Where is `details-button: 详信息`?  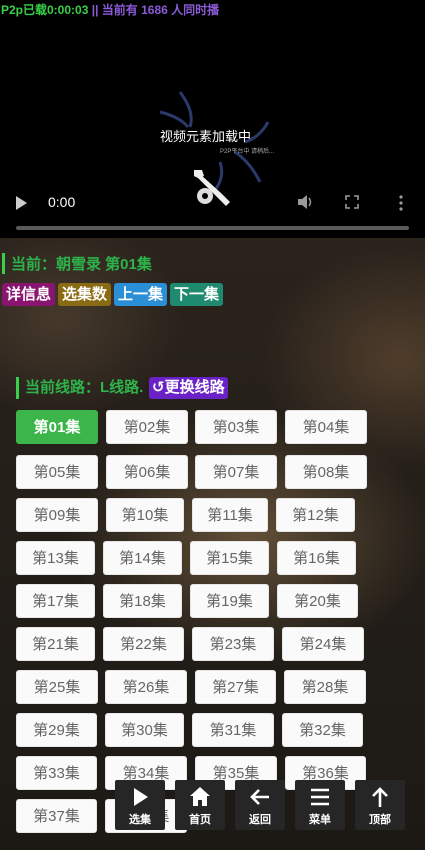 details-button: 详信息 is located at coordinates (29, 294).